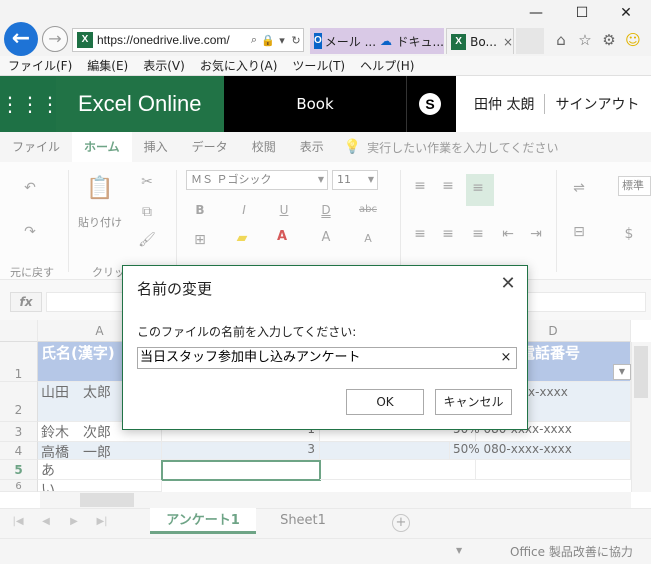 This screenshot has width=651, height=564. I want to click on onedrive-cloud-icon: ☁, so click(386, 41).